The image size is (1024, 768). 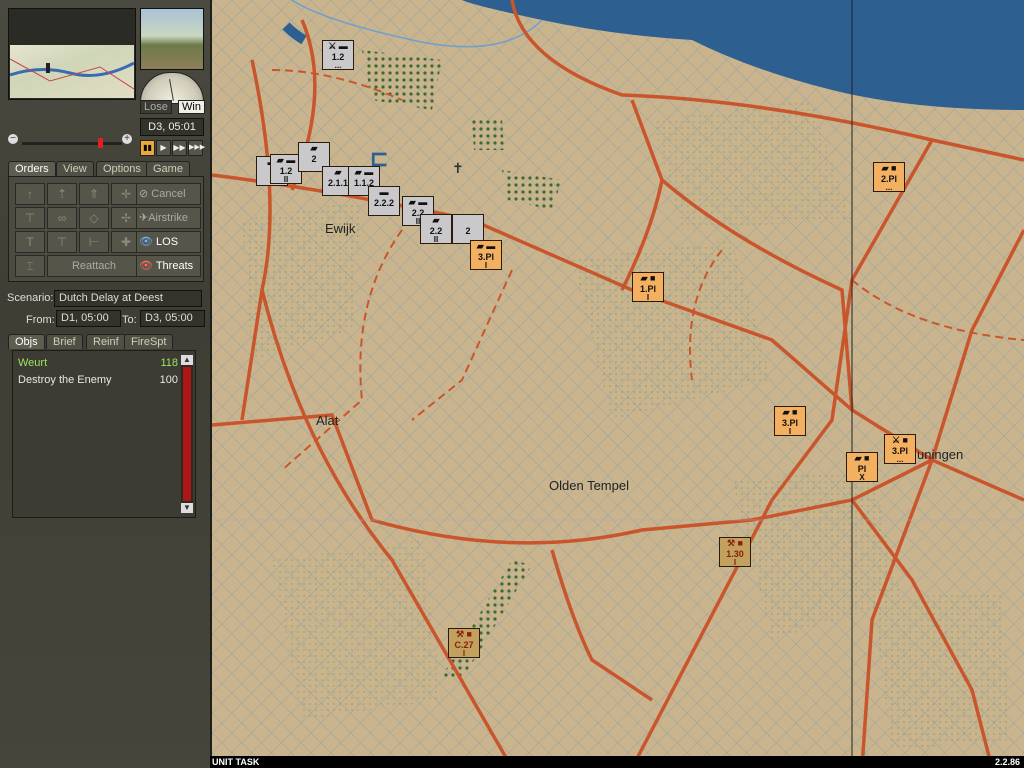 What do you see at coordinates (62, 218) in the screenshot?
I see `mount-icon: ∞` at bounding box center [62, 218].